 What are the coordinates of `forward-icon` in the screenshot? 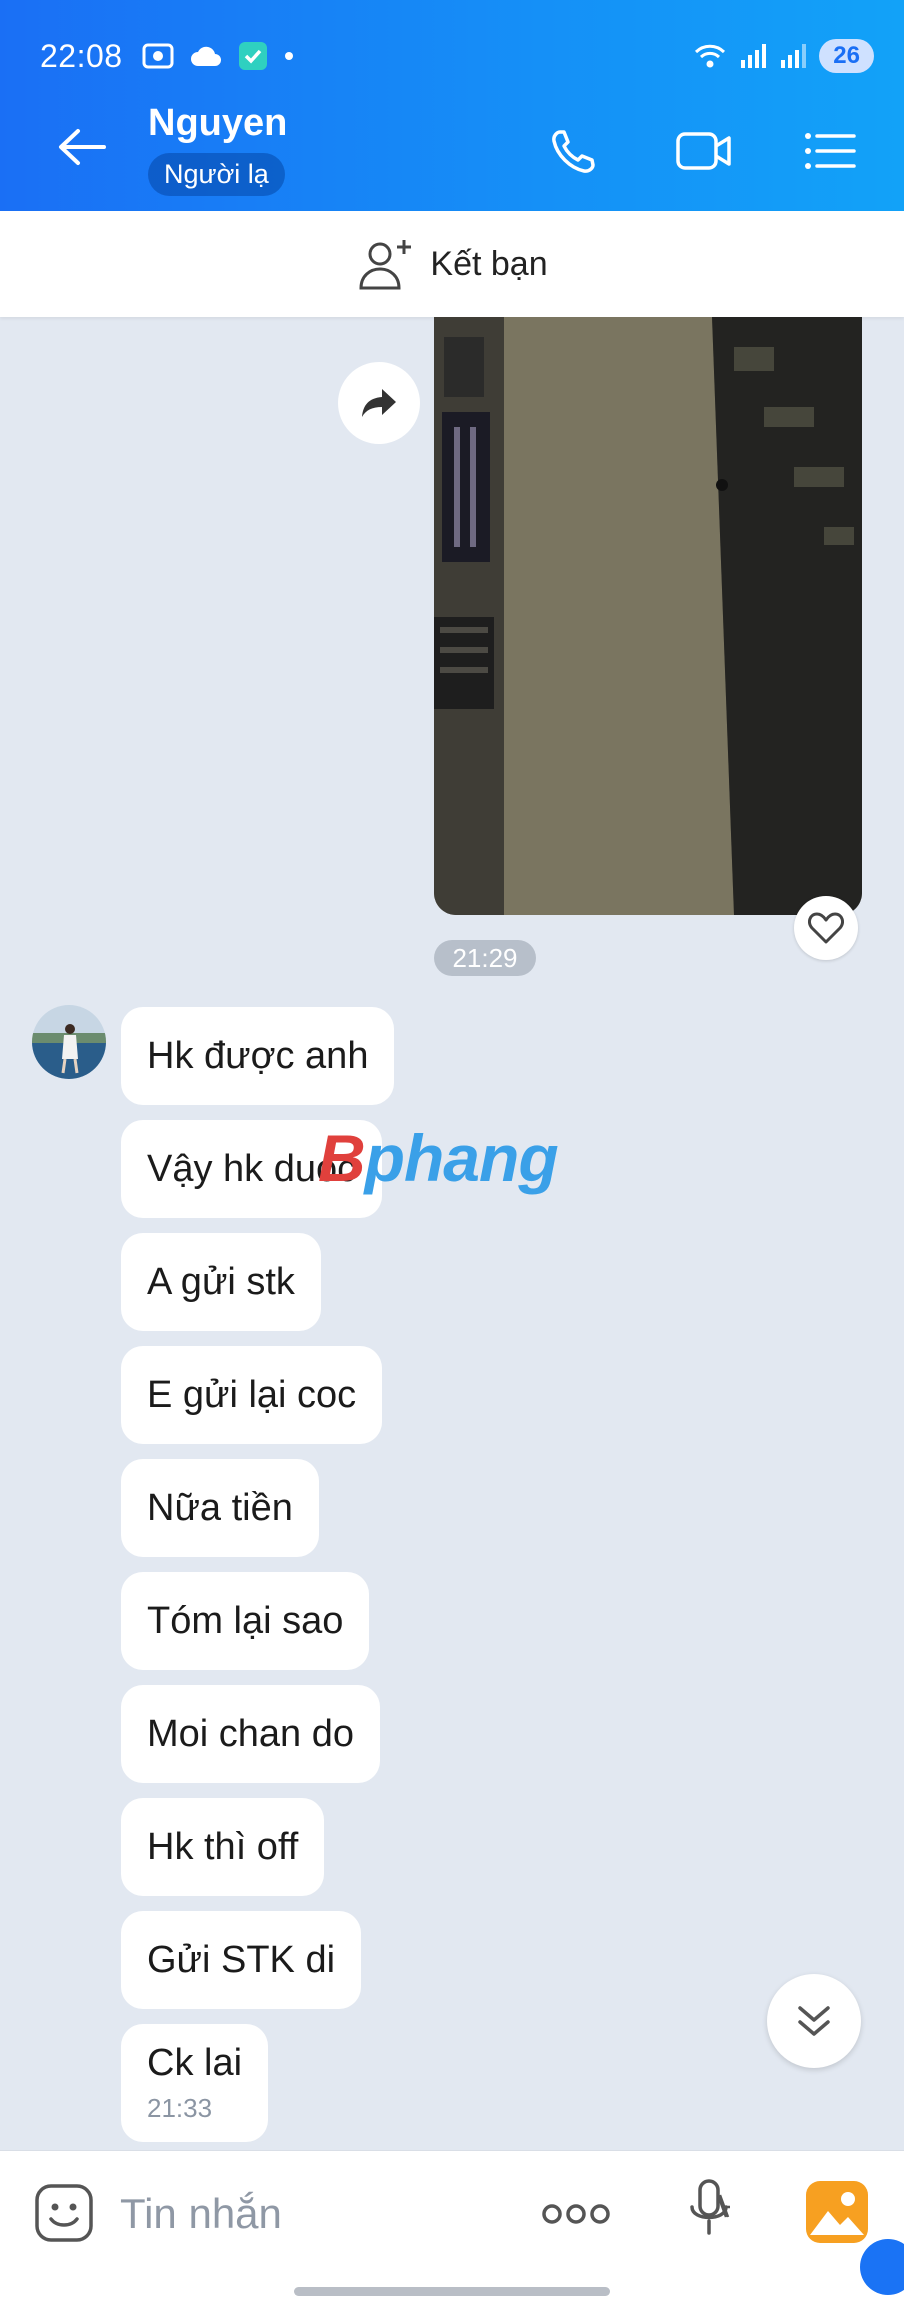 It's located at (379, 403).